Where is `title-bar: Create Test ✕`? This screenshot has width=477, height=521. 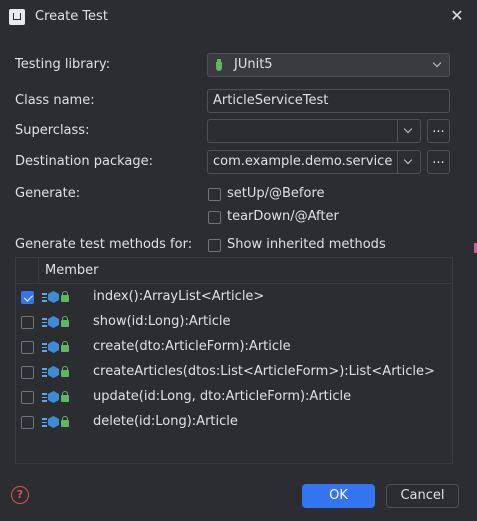
title-bar: Create Test ✕ is located at coordinates (238, 18).